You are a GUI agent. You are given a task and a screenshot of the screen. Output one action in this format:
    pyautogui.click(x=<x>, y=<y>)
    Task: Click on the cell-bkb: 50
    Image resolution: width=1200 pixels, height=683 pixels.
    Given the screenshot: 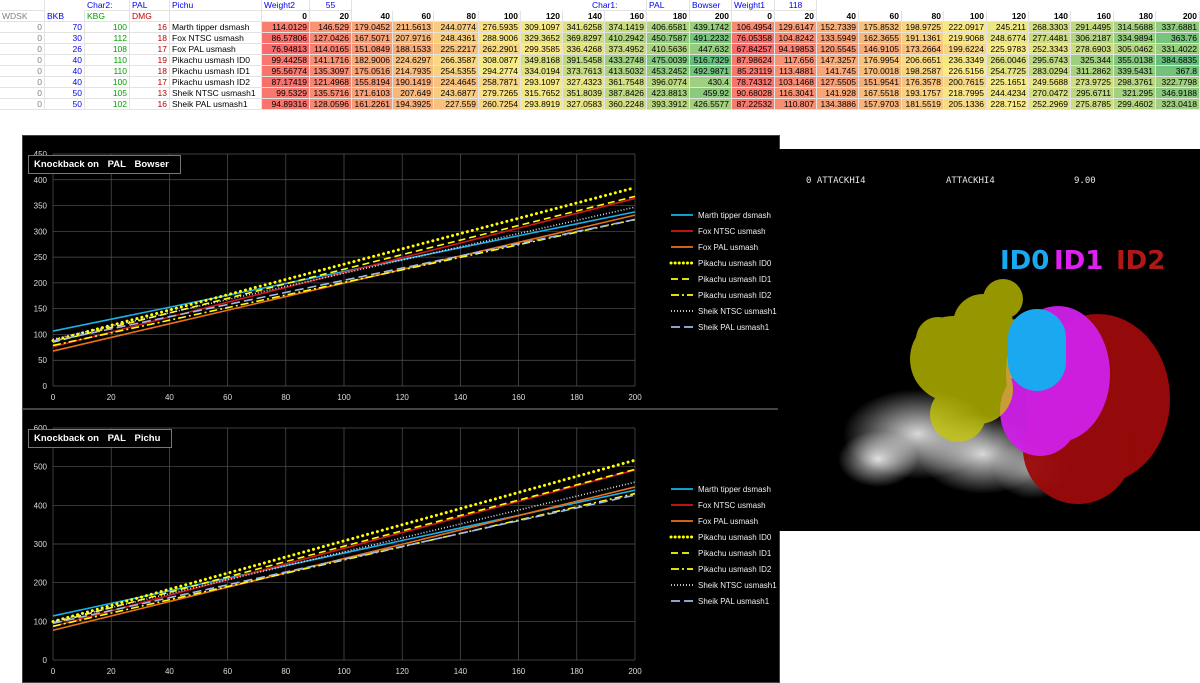 What is the action you would take?
    pyautogui.click(x=65, y=104)
    